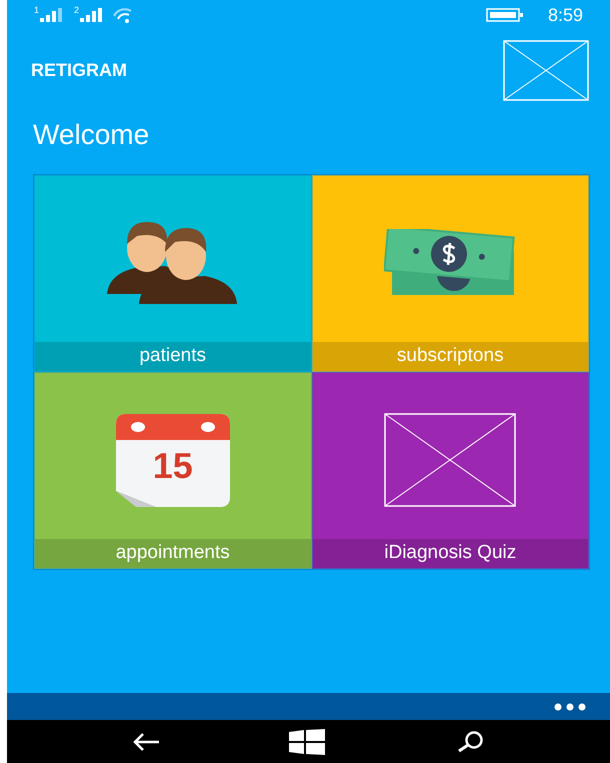  Describe the element at coordinates (172, 263) in the screenshot. I see `people-icon` at that location.